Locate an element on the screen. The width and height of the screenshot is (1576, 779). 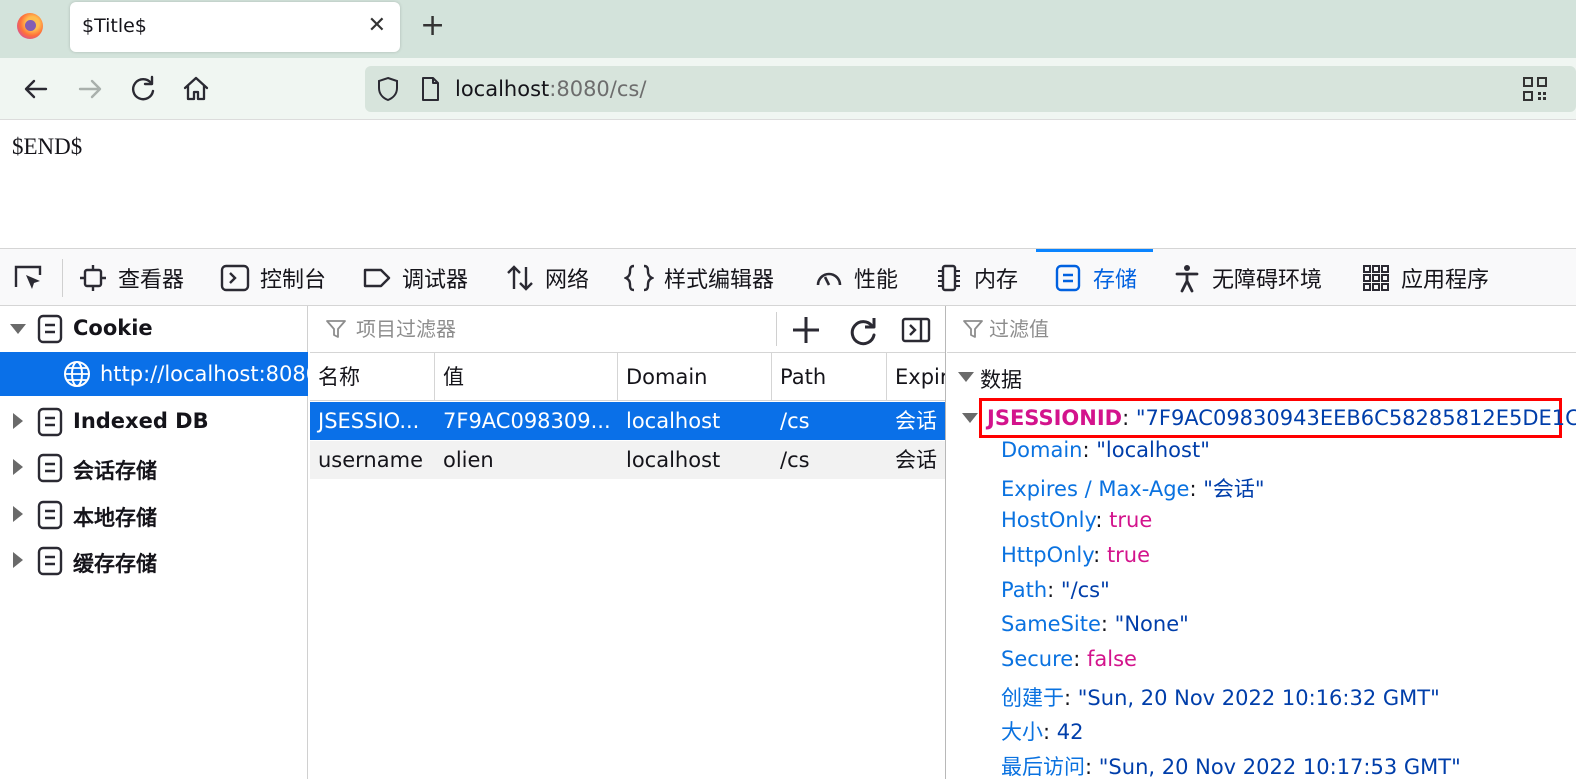
tab-label: 无障碍环境 is located at coordinates (1267, 280).